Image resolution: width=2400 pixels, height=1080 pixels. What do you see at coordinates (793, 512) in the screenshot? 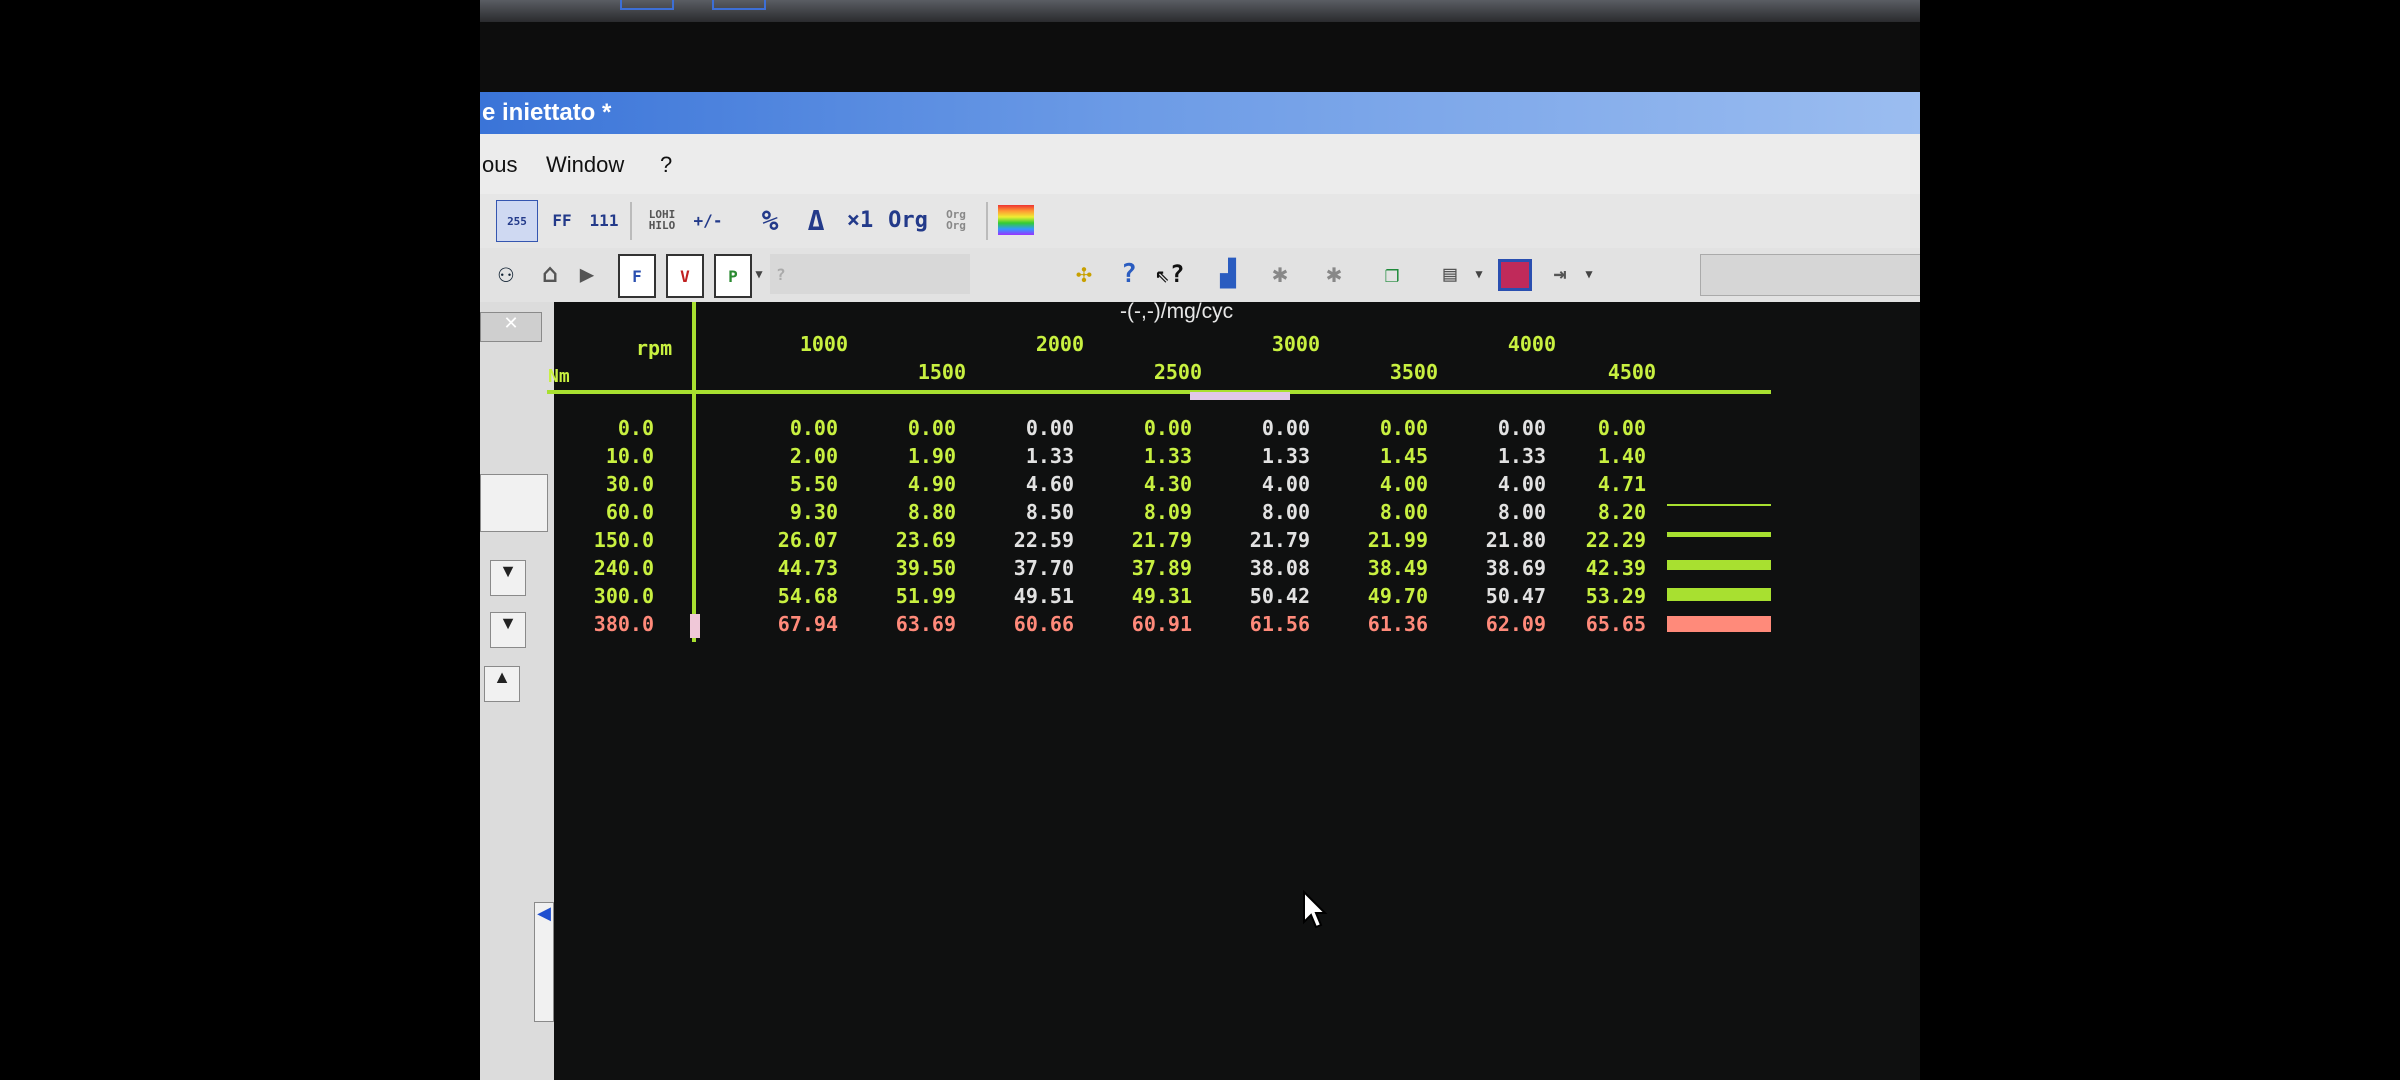
I see `table-cell: 9.30` at bounding box center [793, 512].